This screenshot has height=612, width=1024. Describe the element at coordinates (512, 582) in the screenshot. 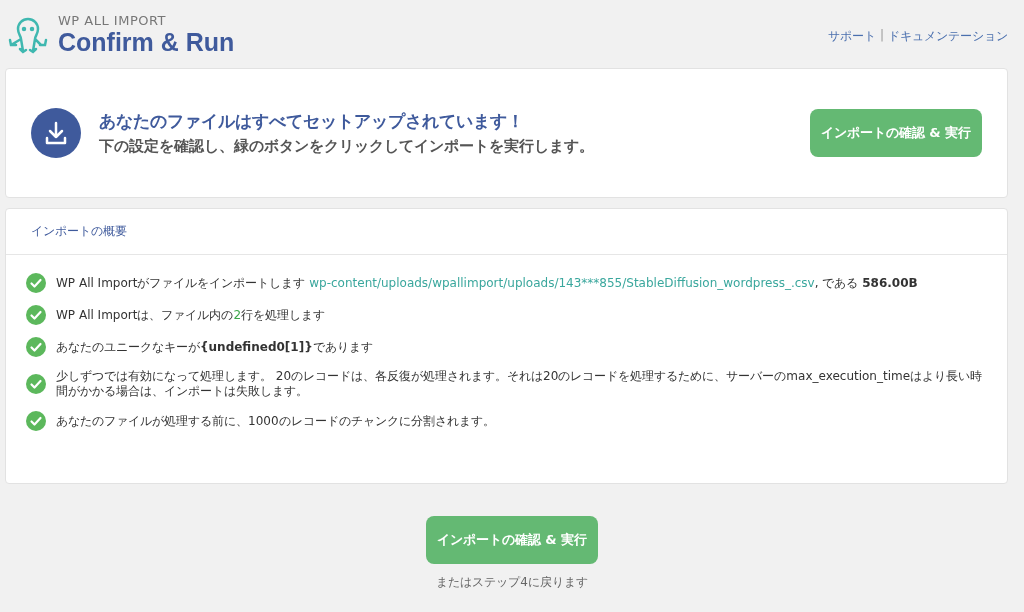

I see `back-link: またはステップ4に戻ります` at that location.